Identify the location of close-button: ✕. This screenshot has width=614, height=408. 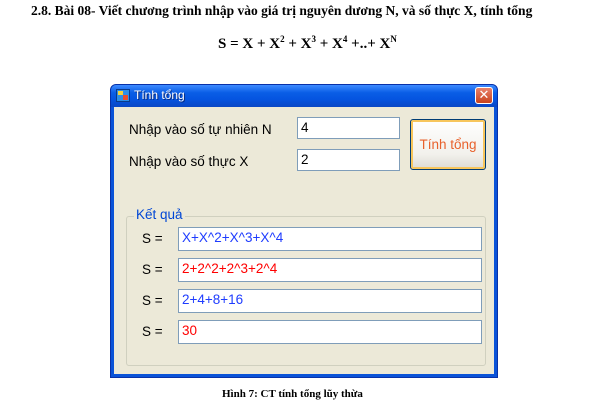
(484, 95).